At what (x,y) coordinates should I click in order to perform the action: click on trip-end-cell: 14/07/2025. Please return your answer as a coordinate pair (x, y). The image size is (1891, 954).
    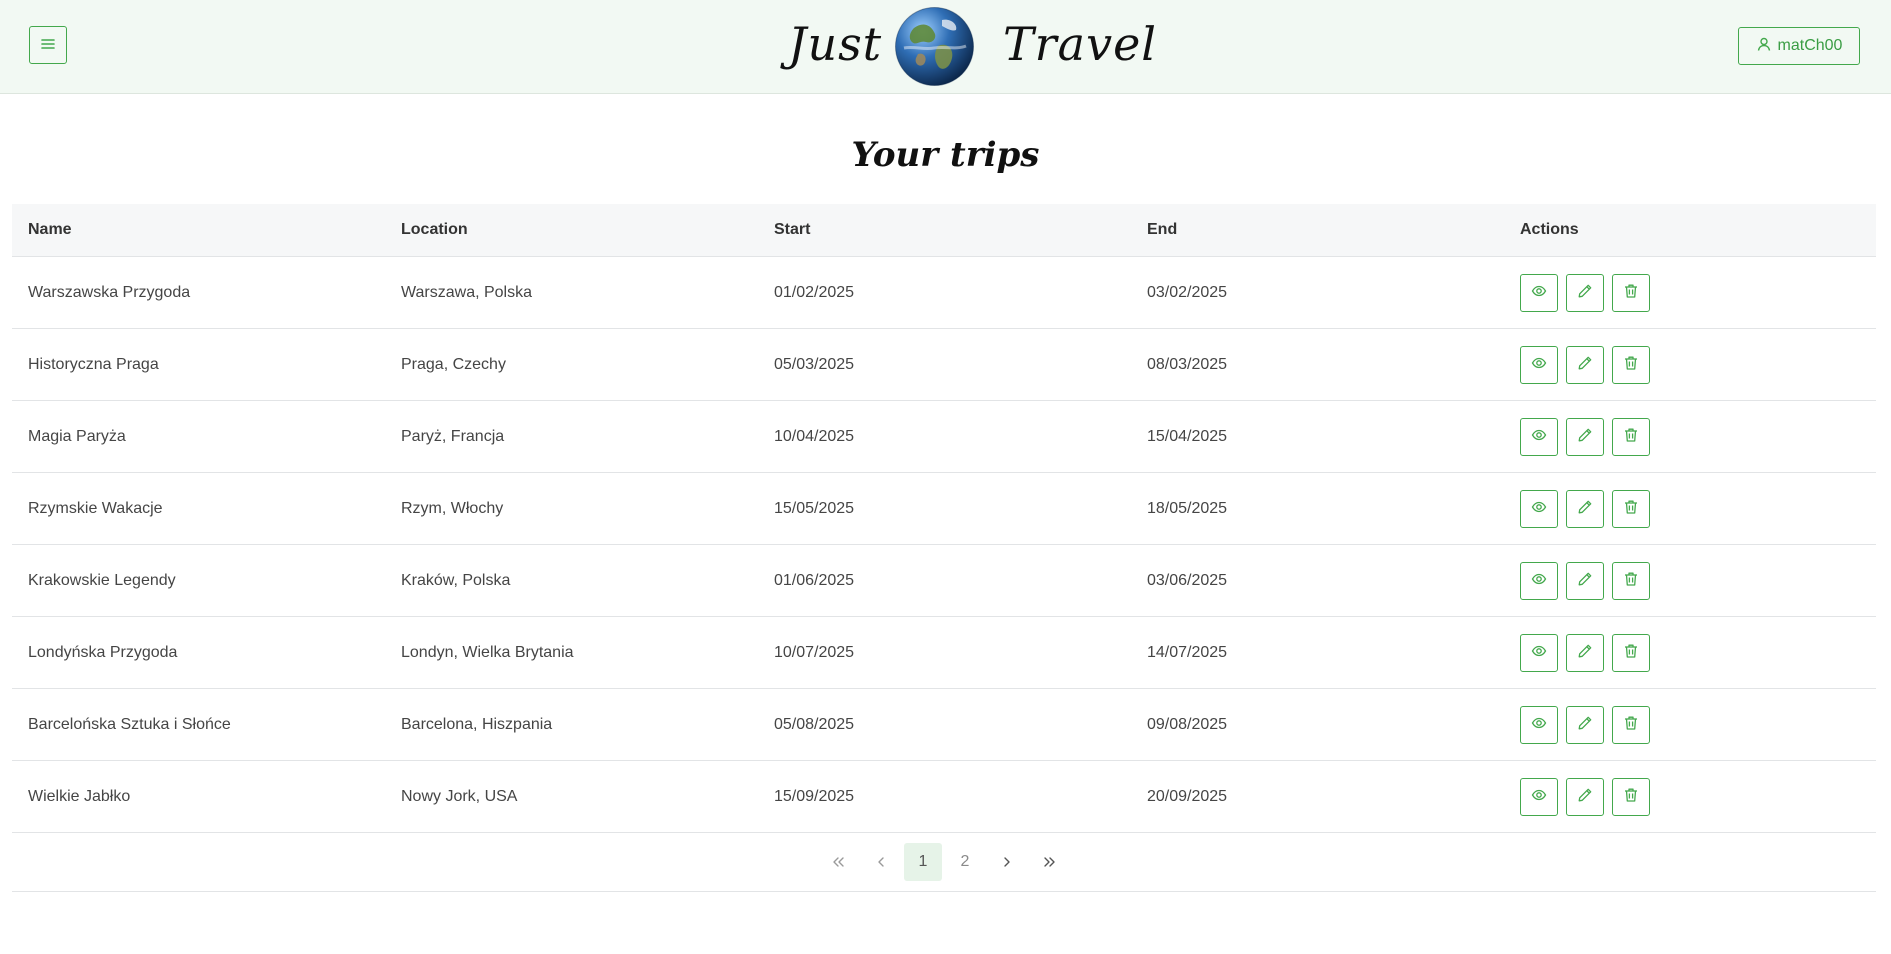
    Looking at the image, I should click on (1187, 652).